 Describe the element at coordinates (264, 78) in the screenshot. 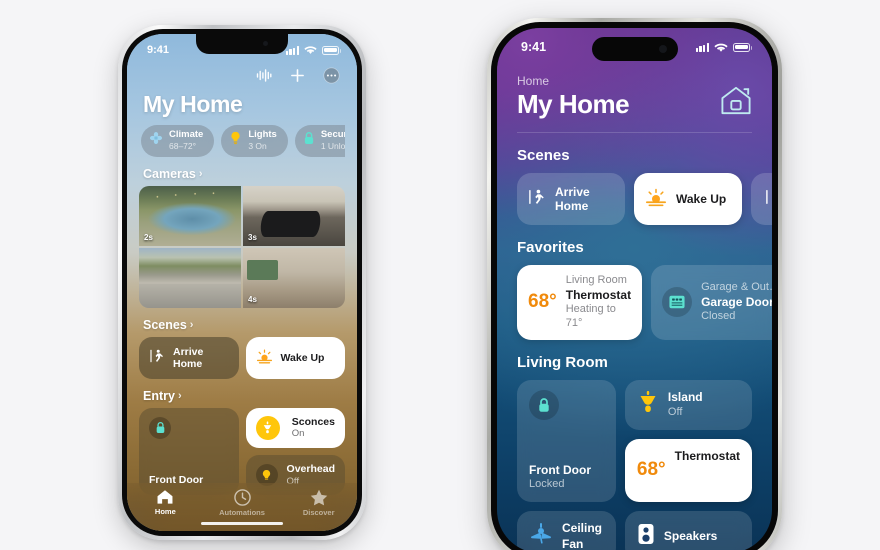

I see `waveform-icon` at that location.